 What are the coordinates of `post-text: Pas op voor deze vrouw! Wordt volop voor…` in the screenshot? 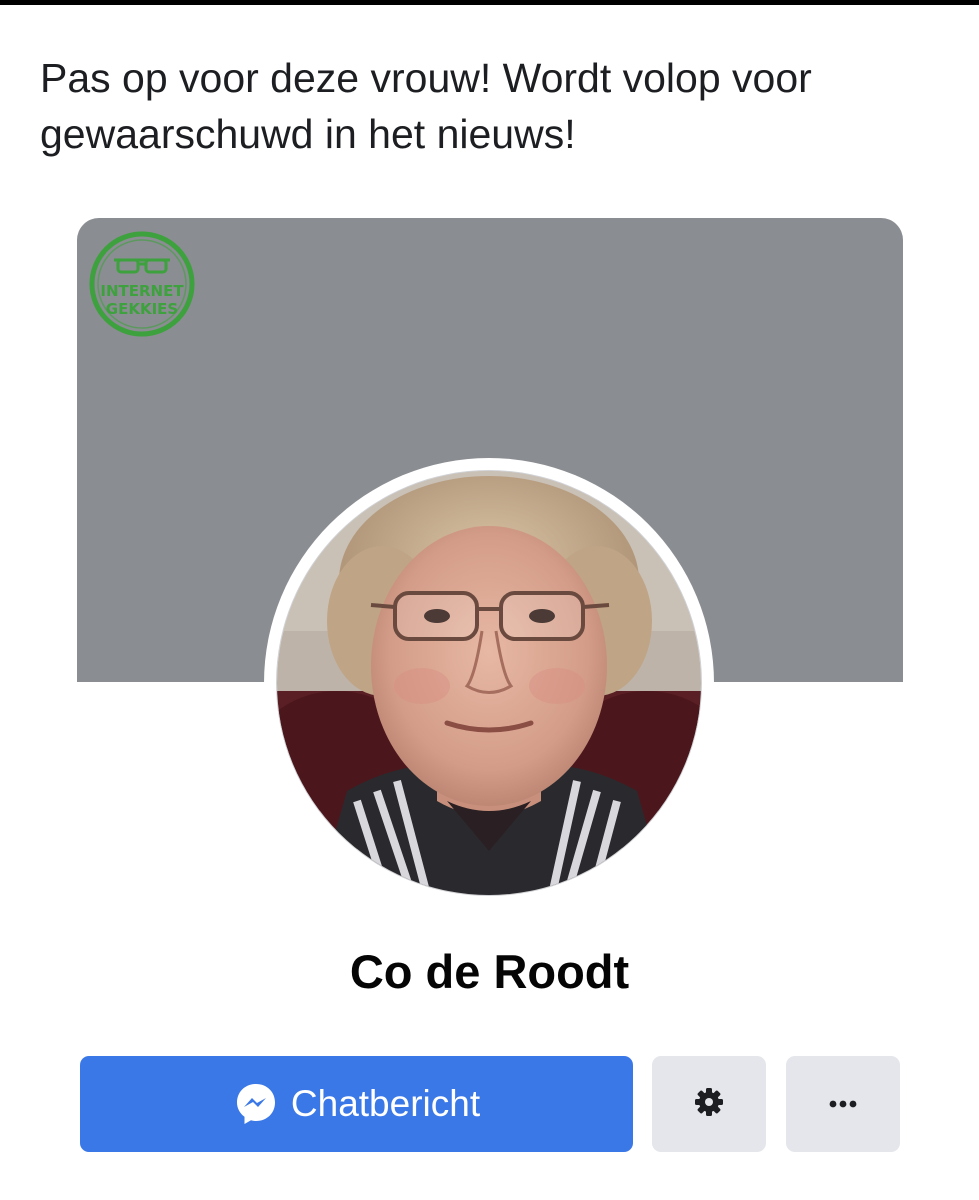 It's located at (426, 106).